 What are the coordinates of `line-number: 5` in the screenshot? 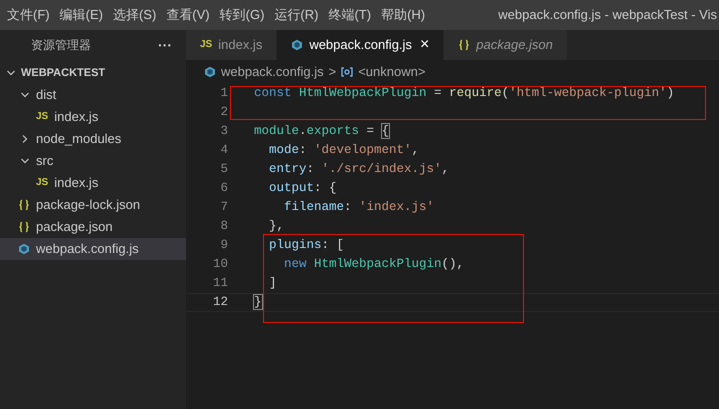 It's located at (223, 169).